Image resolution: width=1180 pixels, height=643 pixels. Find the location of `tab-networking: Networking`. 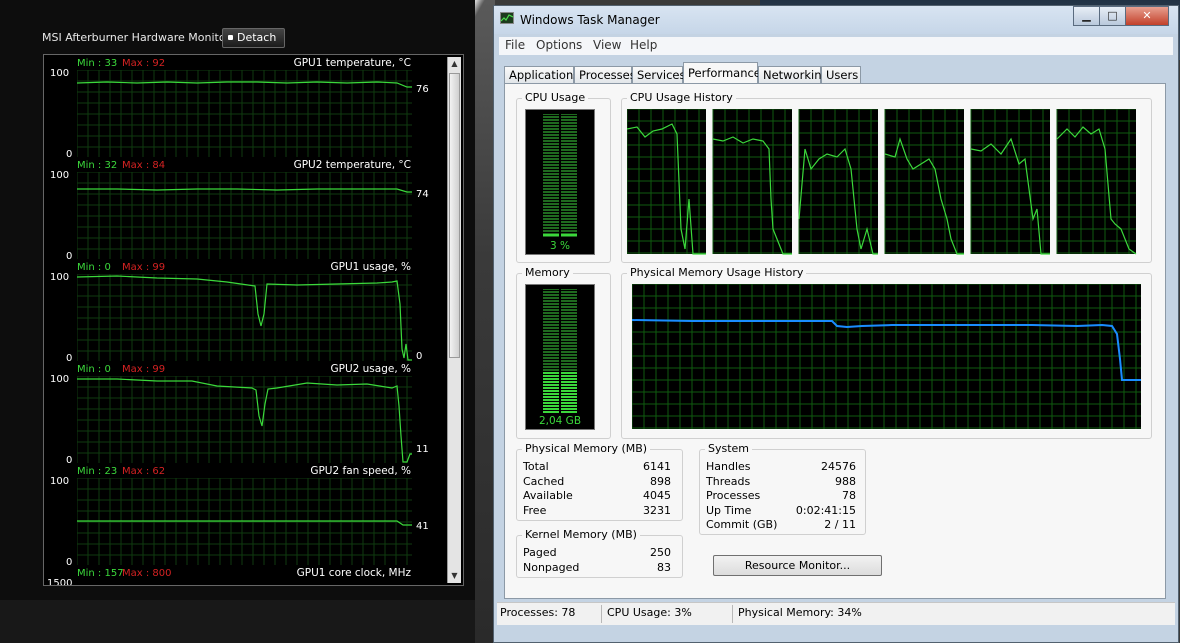

tab-networking: Networking is located at coordinates (793, 74).